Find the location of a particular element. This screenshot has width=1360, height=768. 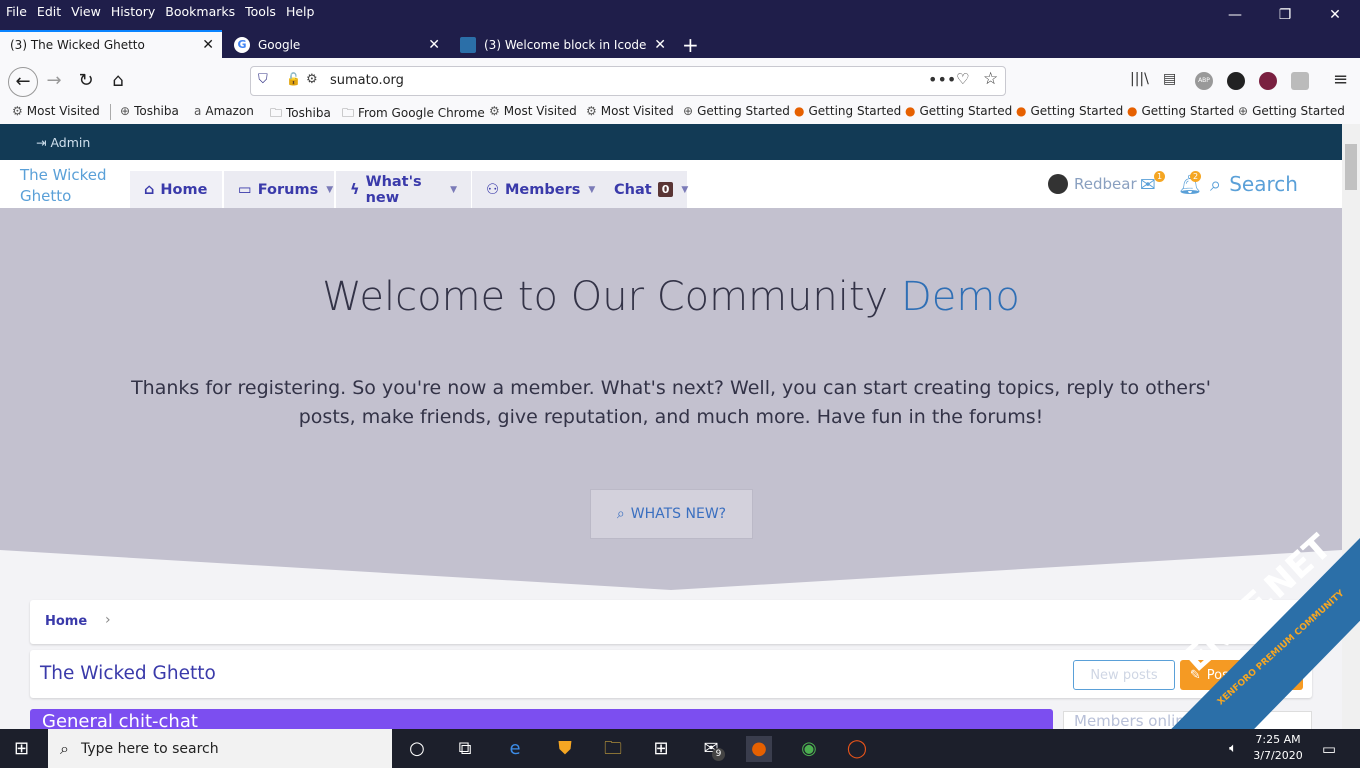

menu-tools: Tools is located at coordinates (260, 11).